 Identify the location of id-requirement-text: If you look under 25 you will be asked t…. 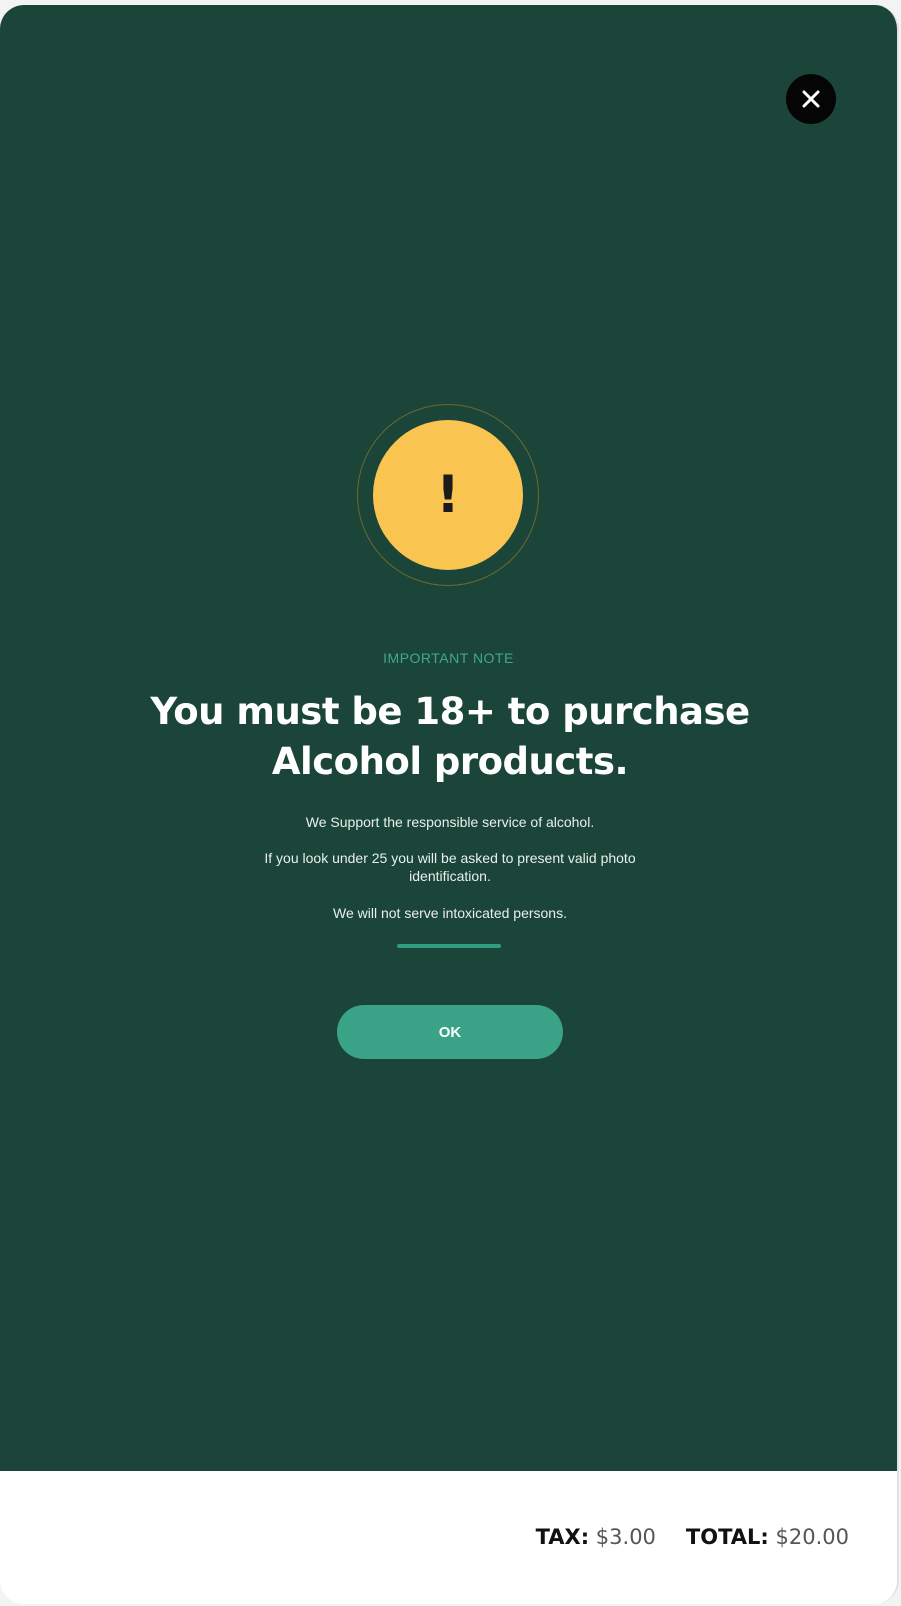
(450, 867).